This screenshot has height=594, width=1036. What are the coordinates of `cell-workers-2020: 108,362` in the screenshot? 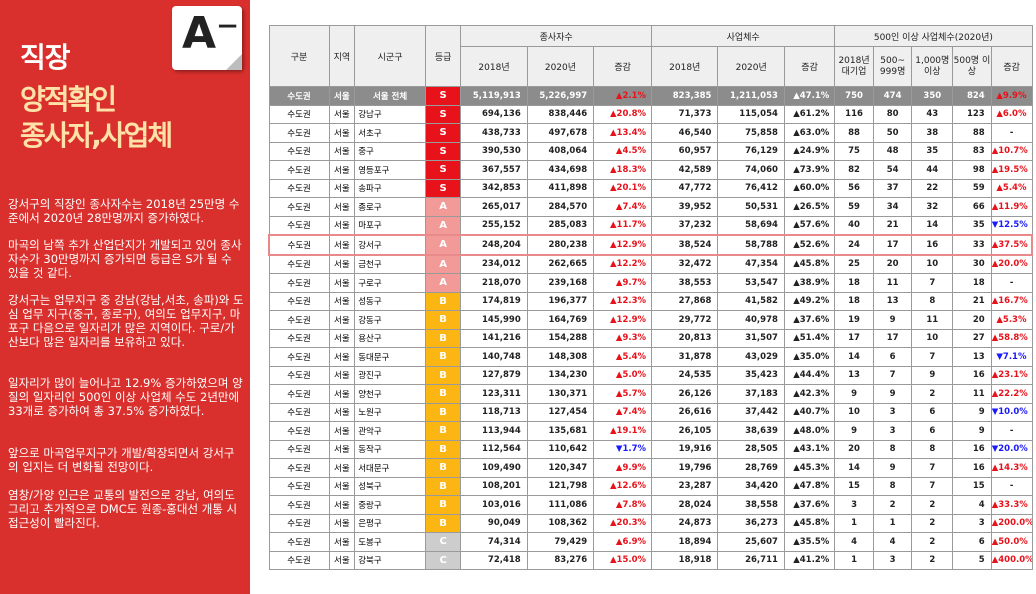 It's located at (560, 523).